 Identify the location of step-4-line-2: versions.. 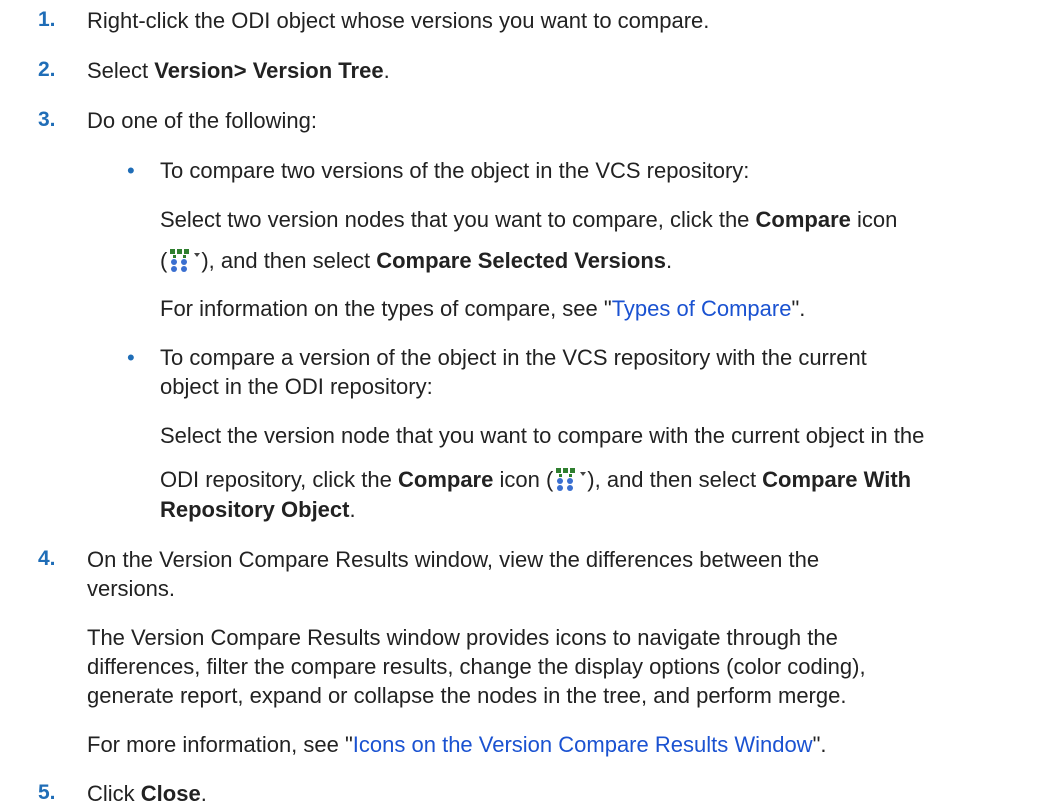
(131, 588).